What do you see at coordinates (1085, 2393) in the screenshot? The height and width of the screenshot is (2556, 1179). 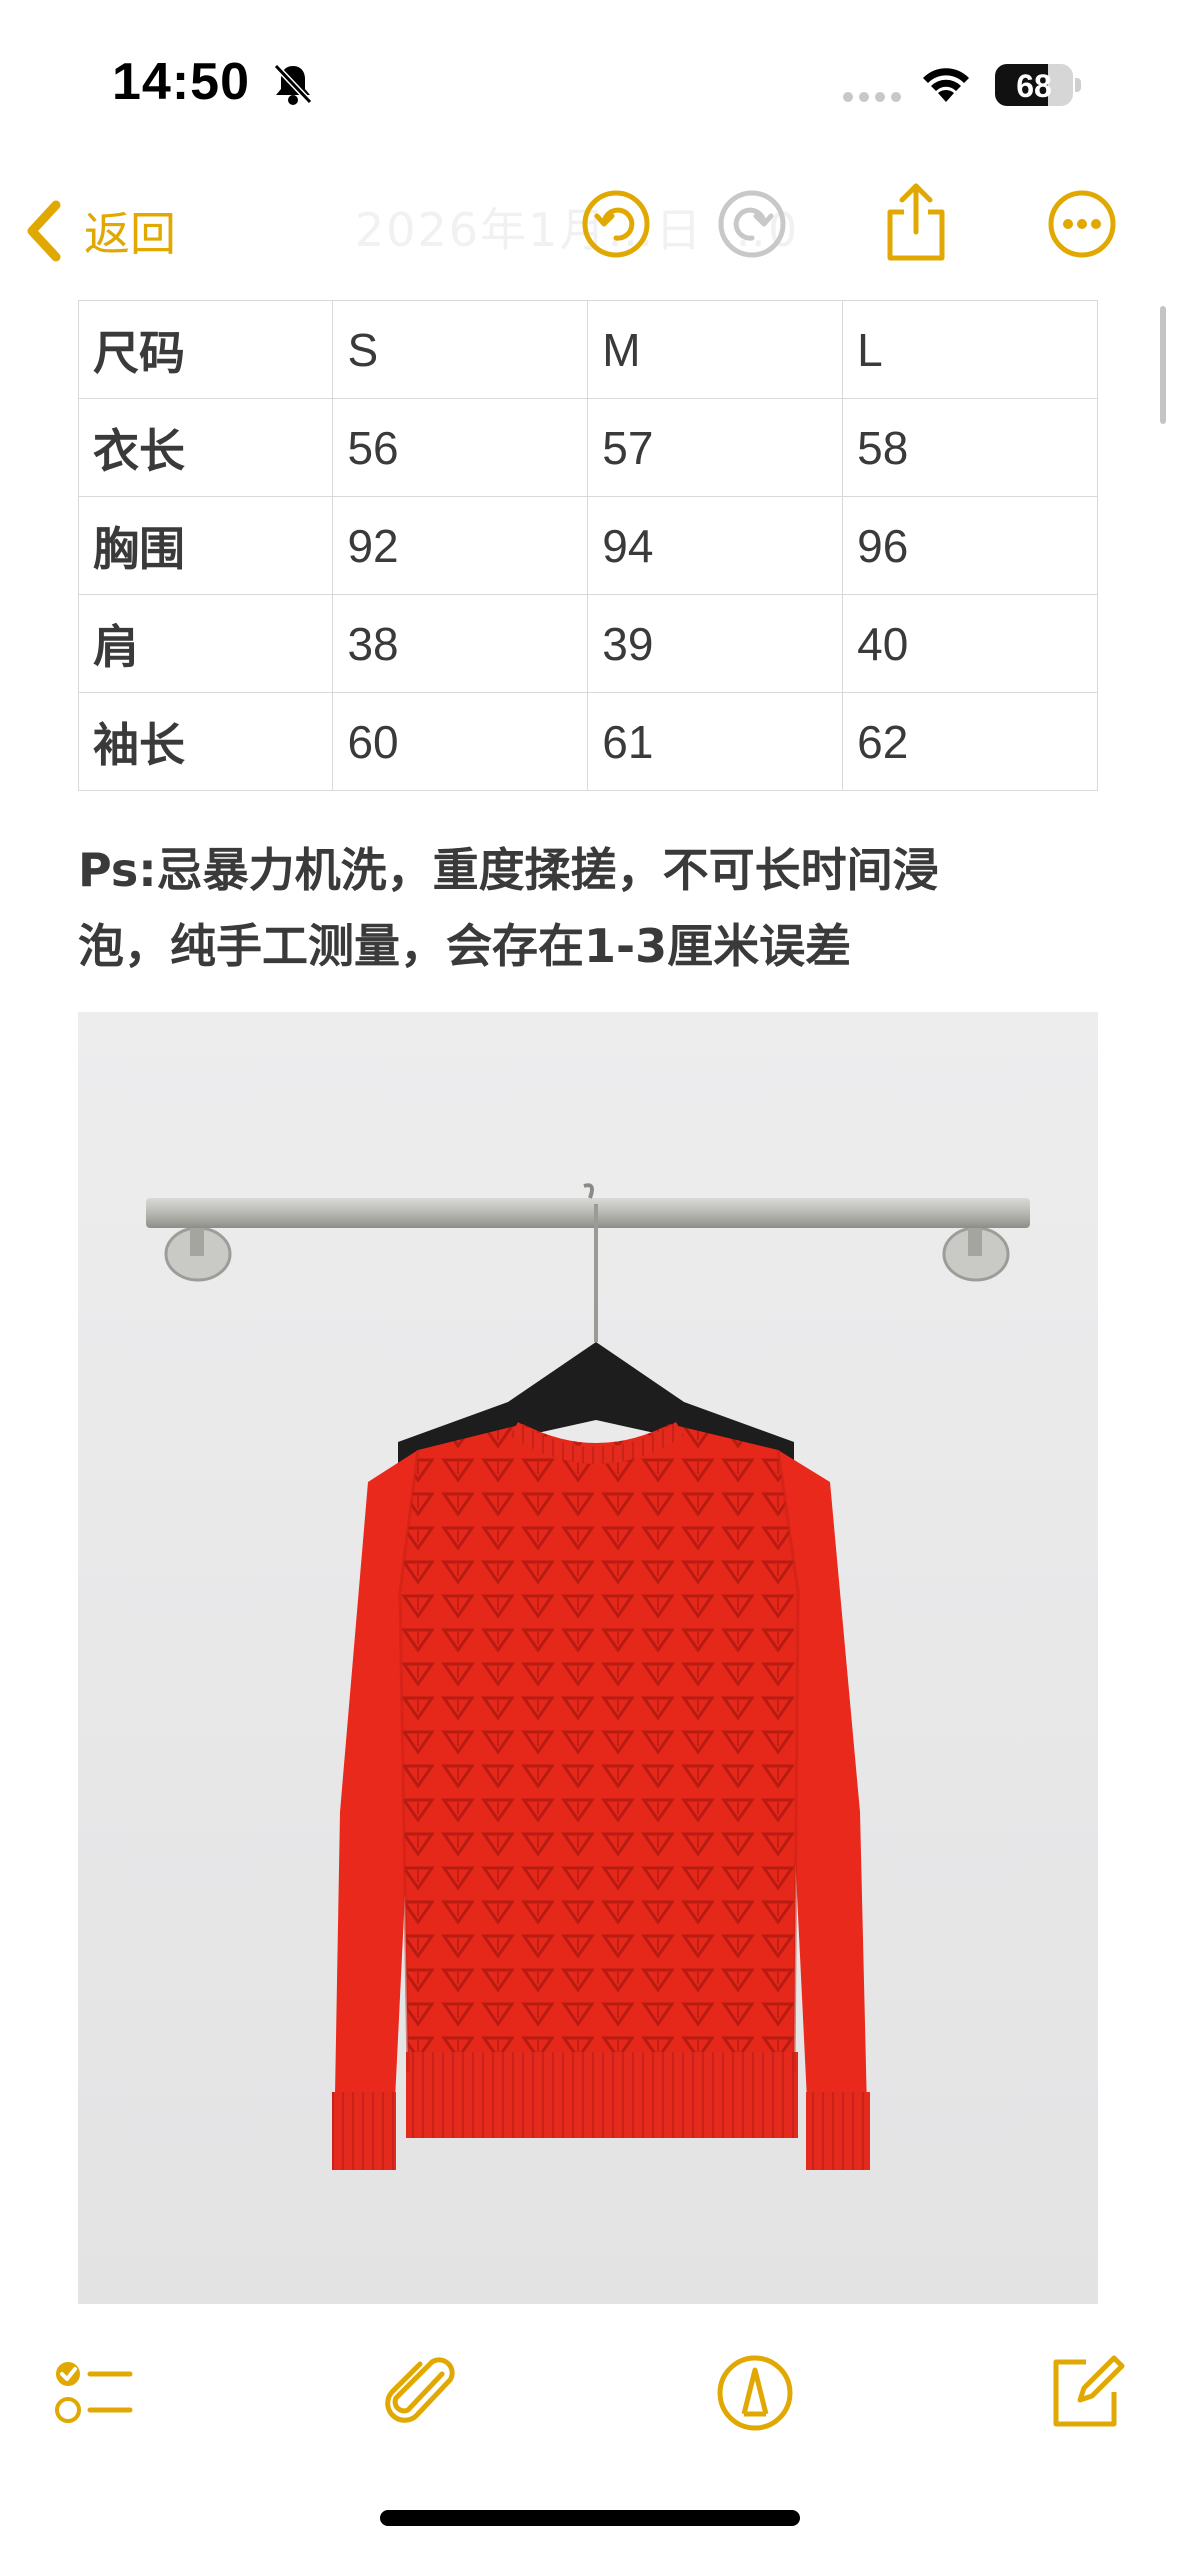 I see `compose-icon` at bounding box center [1085, 2393].